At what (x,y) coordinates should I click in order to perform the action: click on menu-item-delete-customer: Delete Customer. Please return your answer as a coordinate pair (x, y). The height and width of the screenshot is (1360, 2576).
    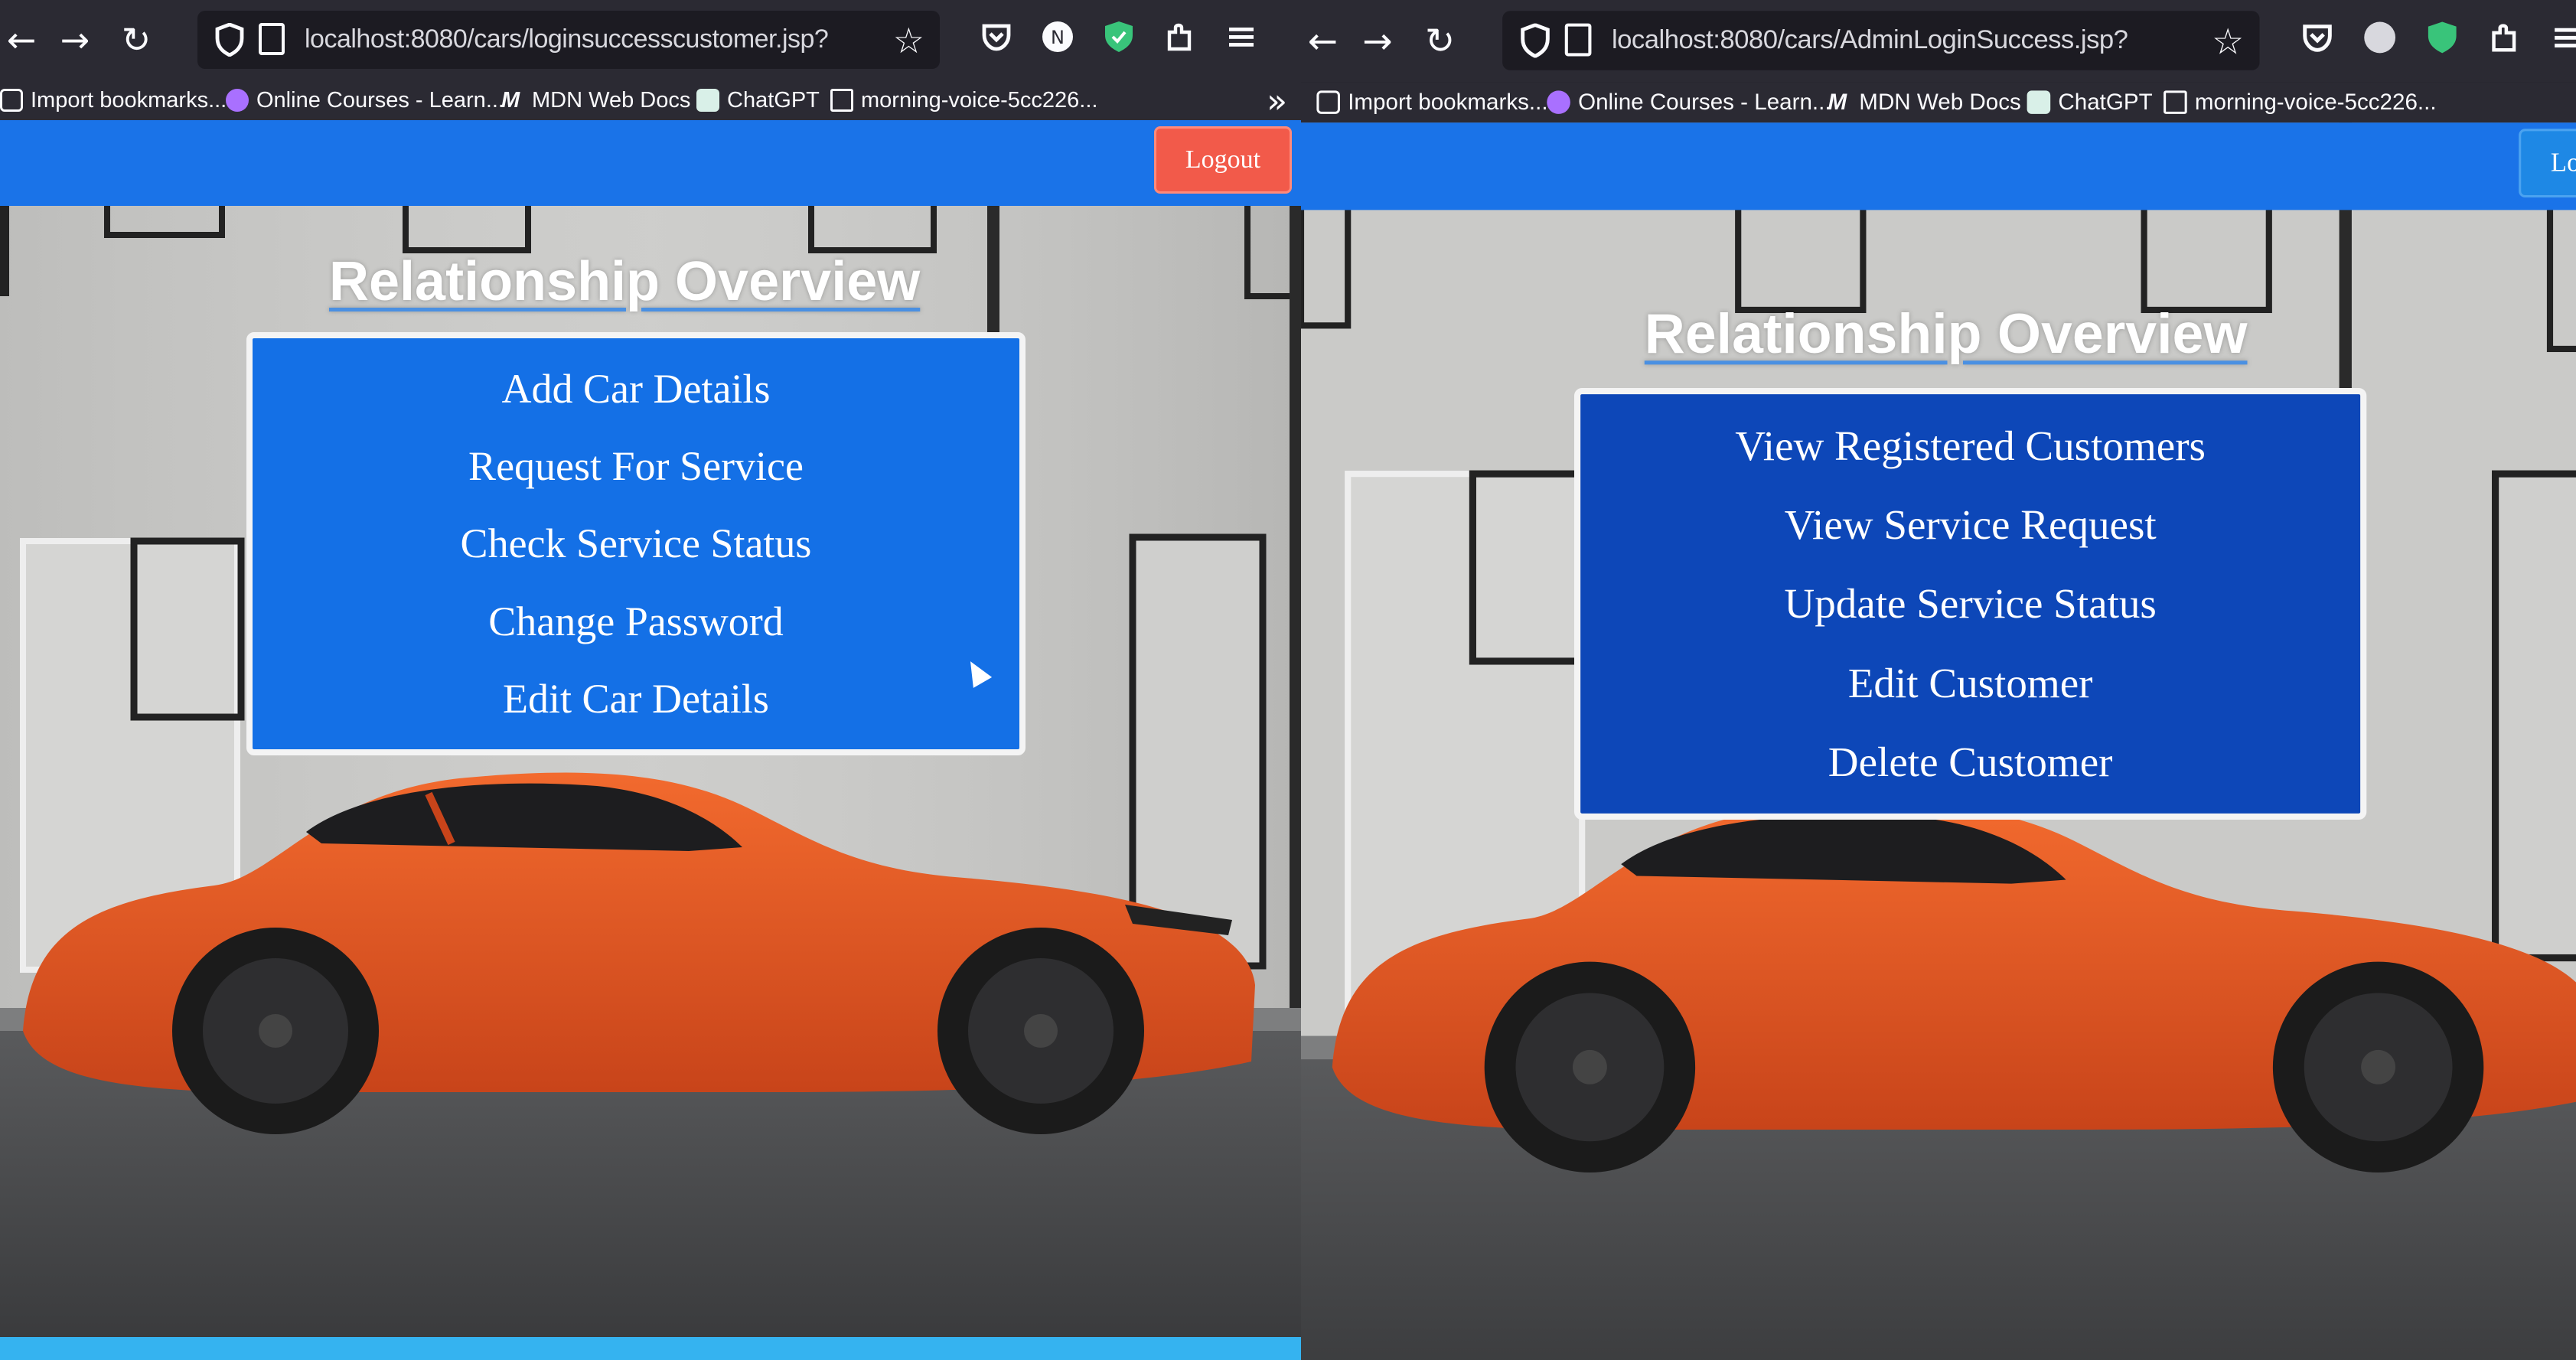
    Looking at the image, I should click on (1971, 762).